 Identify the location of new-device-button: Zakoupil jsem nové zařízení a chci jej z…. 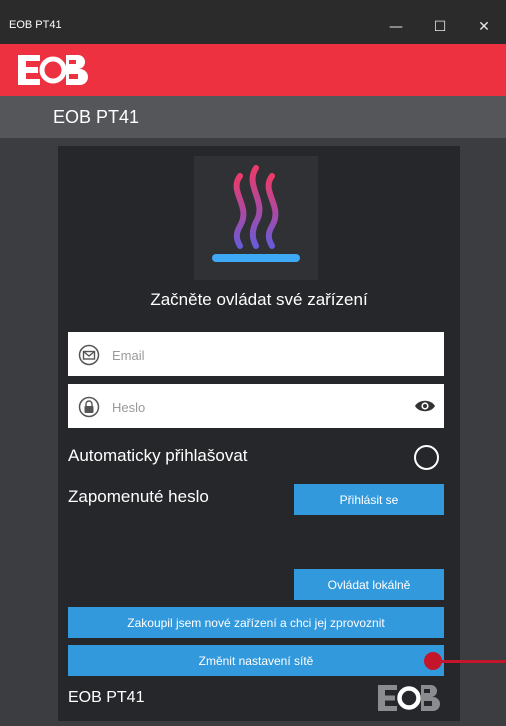
(256, 622).